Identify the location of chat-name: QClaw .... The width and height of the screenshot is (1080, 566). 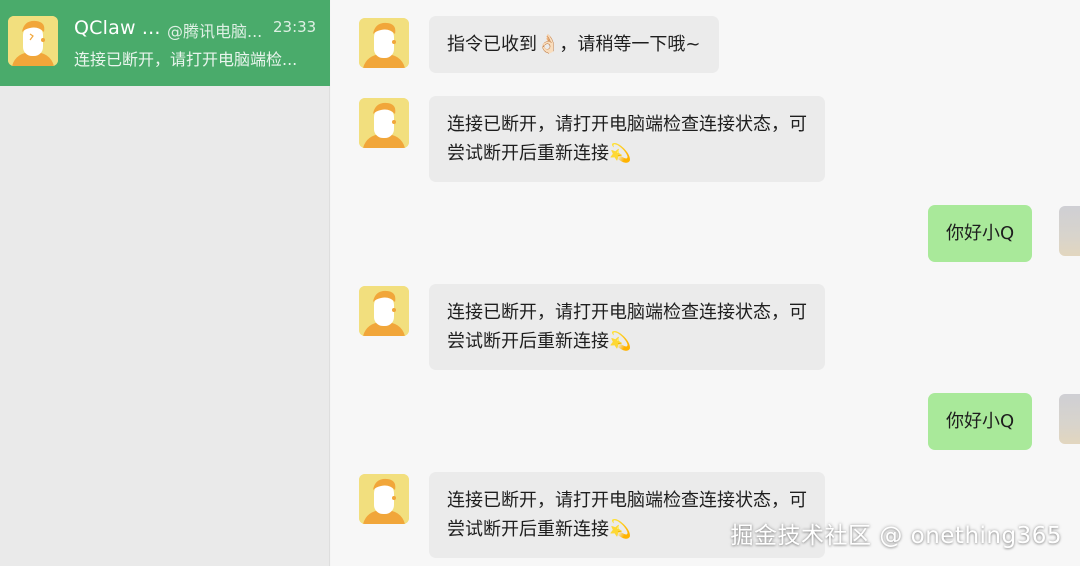
(117, 28).